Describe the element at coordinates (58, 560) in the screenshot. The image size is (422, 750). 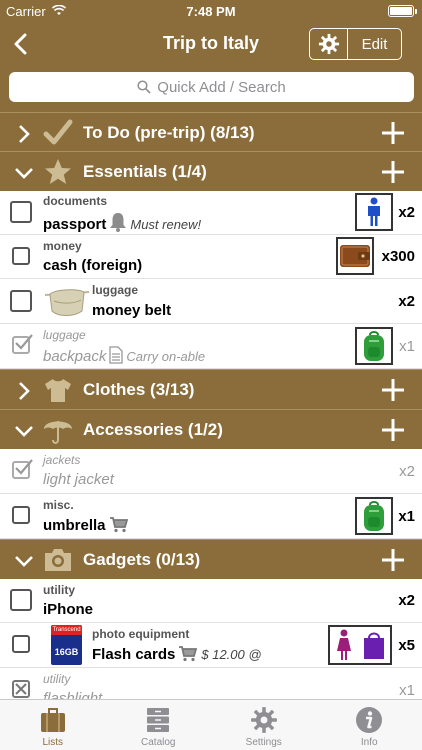
I see `camera-icon` at that location.